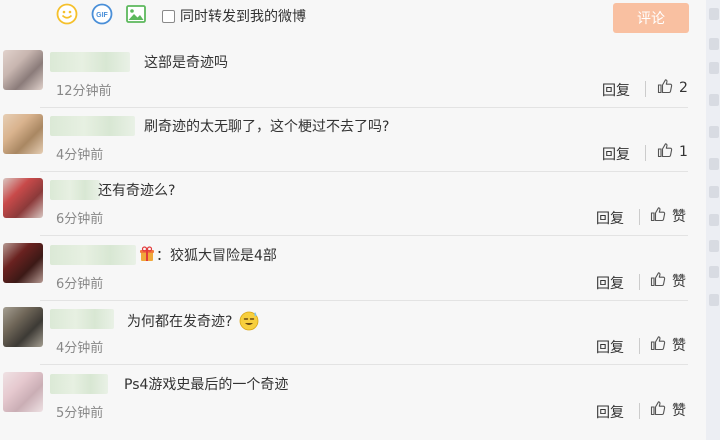  I want to click on comment-item: 为何都在发奇迹? 4分钟前 回复 赞, so click(353, 333).